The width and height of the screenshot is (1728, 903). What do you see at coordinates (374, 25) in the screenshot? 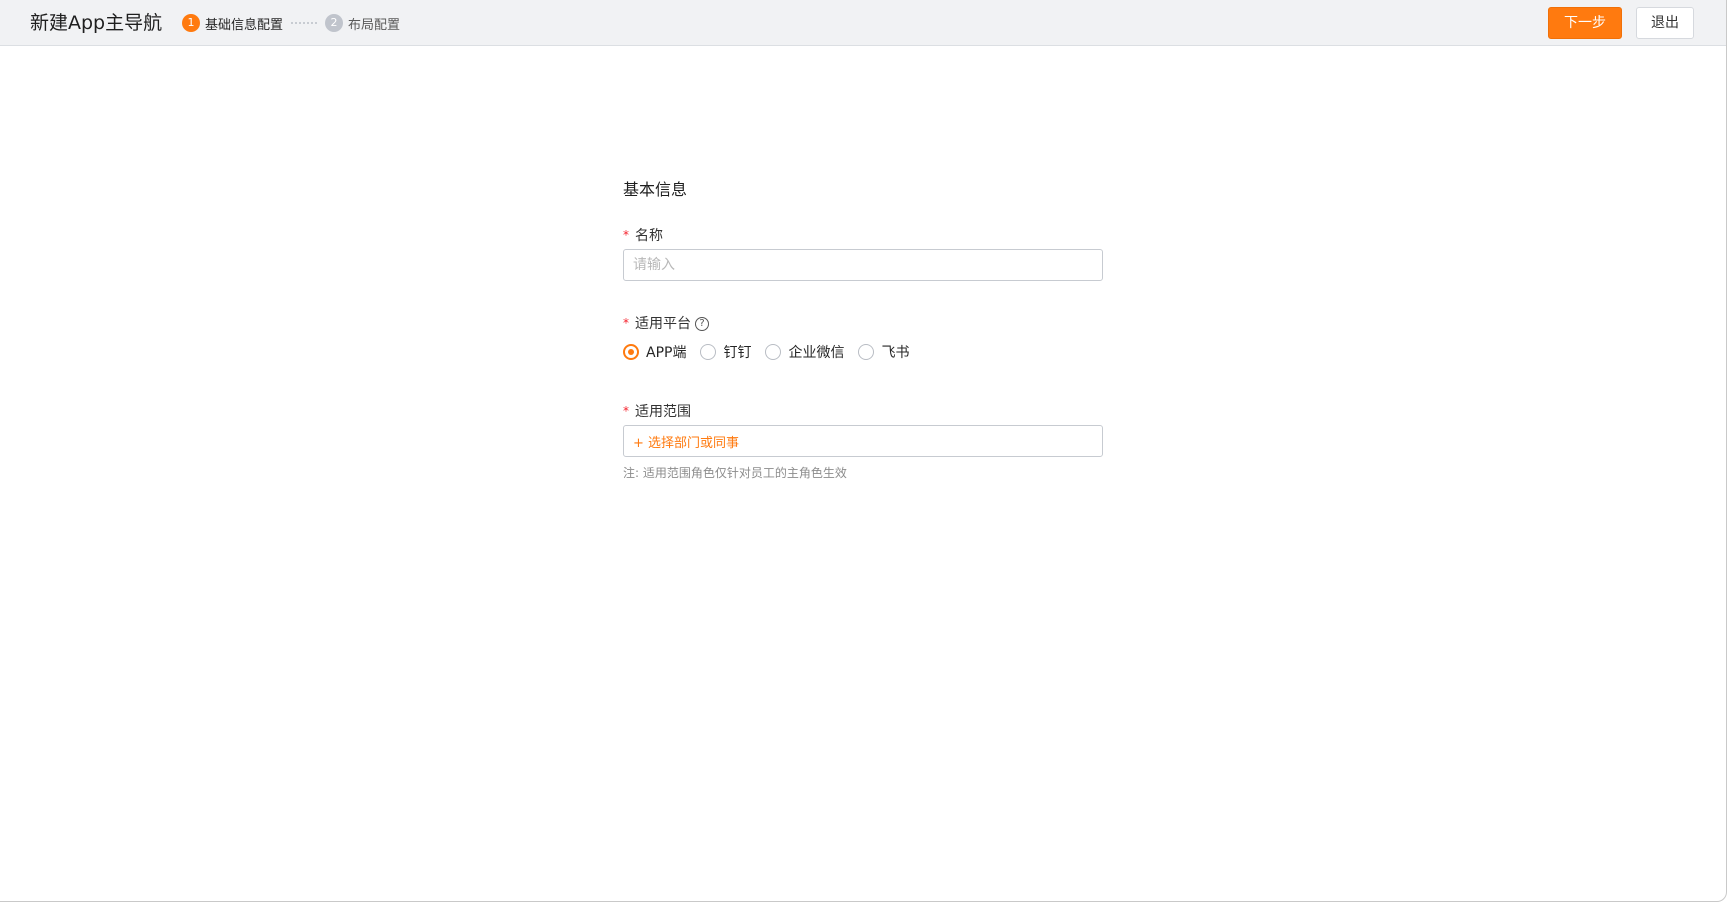
I see `step-label: 布局配置` at bounding box center [374, 25].